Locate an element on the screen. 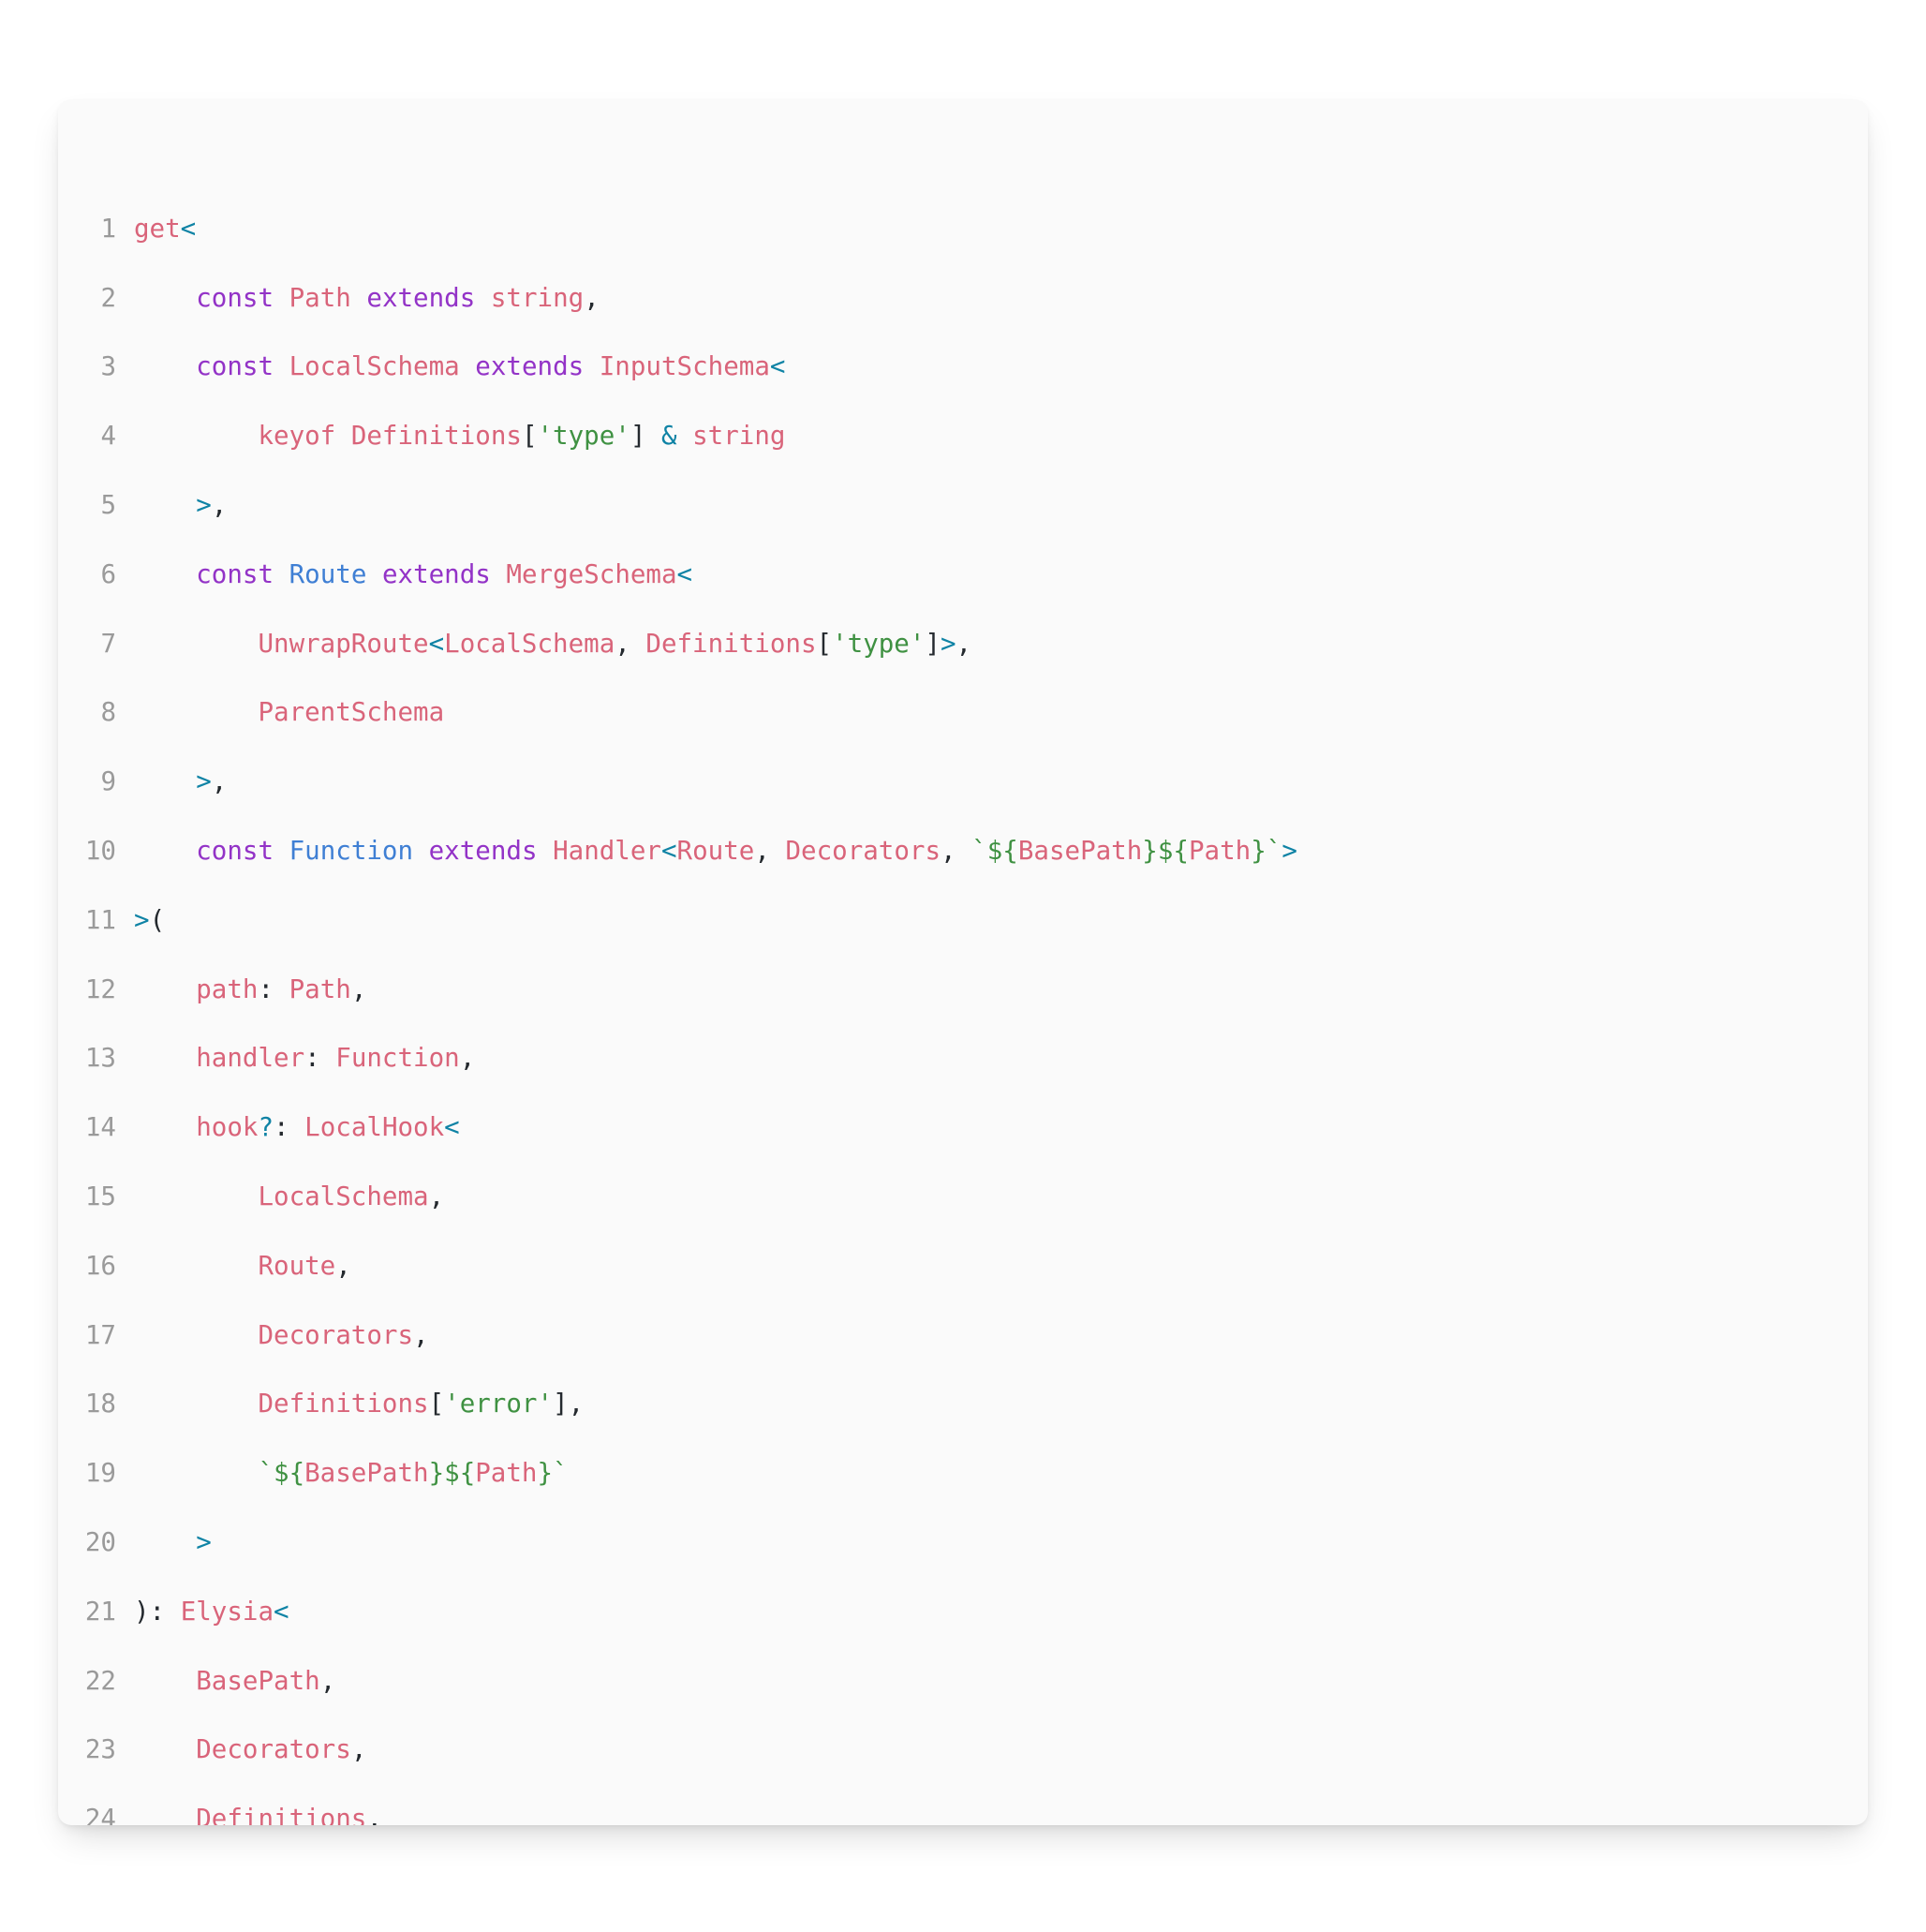  line-number: 2 is located at coordinates (108, 297).